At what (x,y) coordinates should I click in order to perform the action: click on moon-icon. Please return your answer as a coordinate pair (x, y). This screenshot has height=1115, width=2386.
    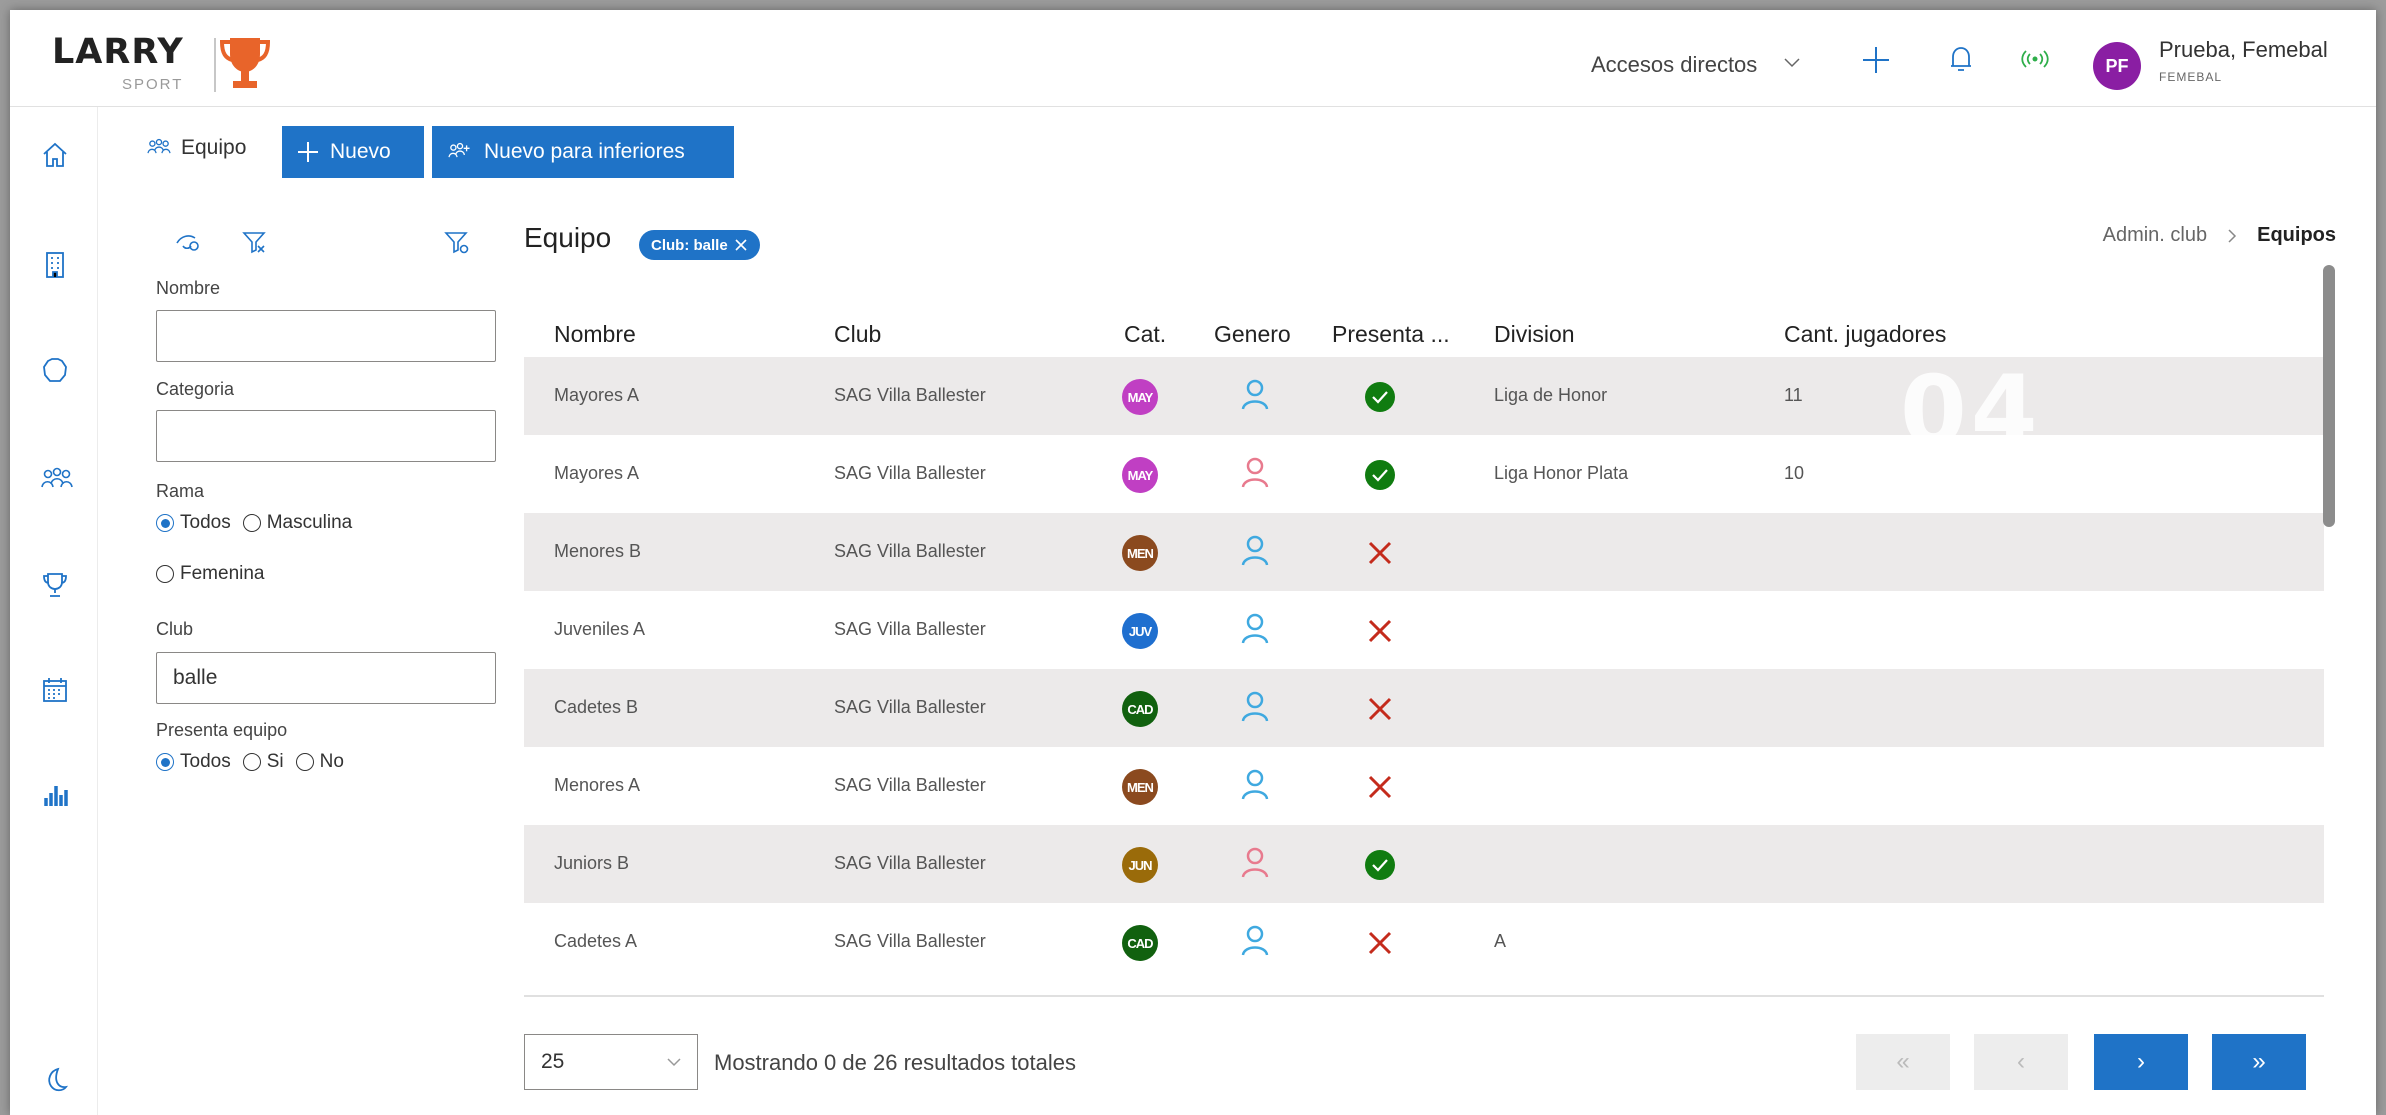
    Looking at the image, I should click on (55, 1080).